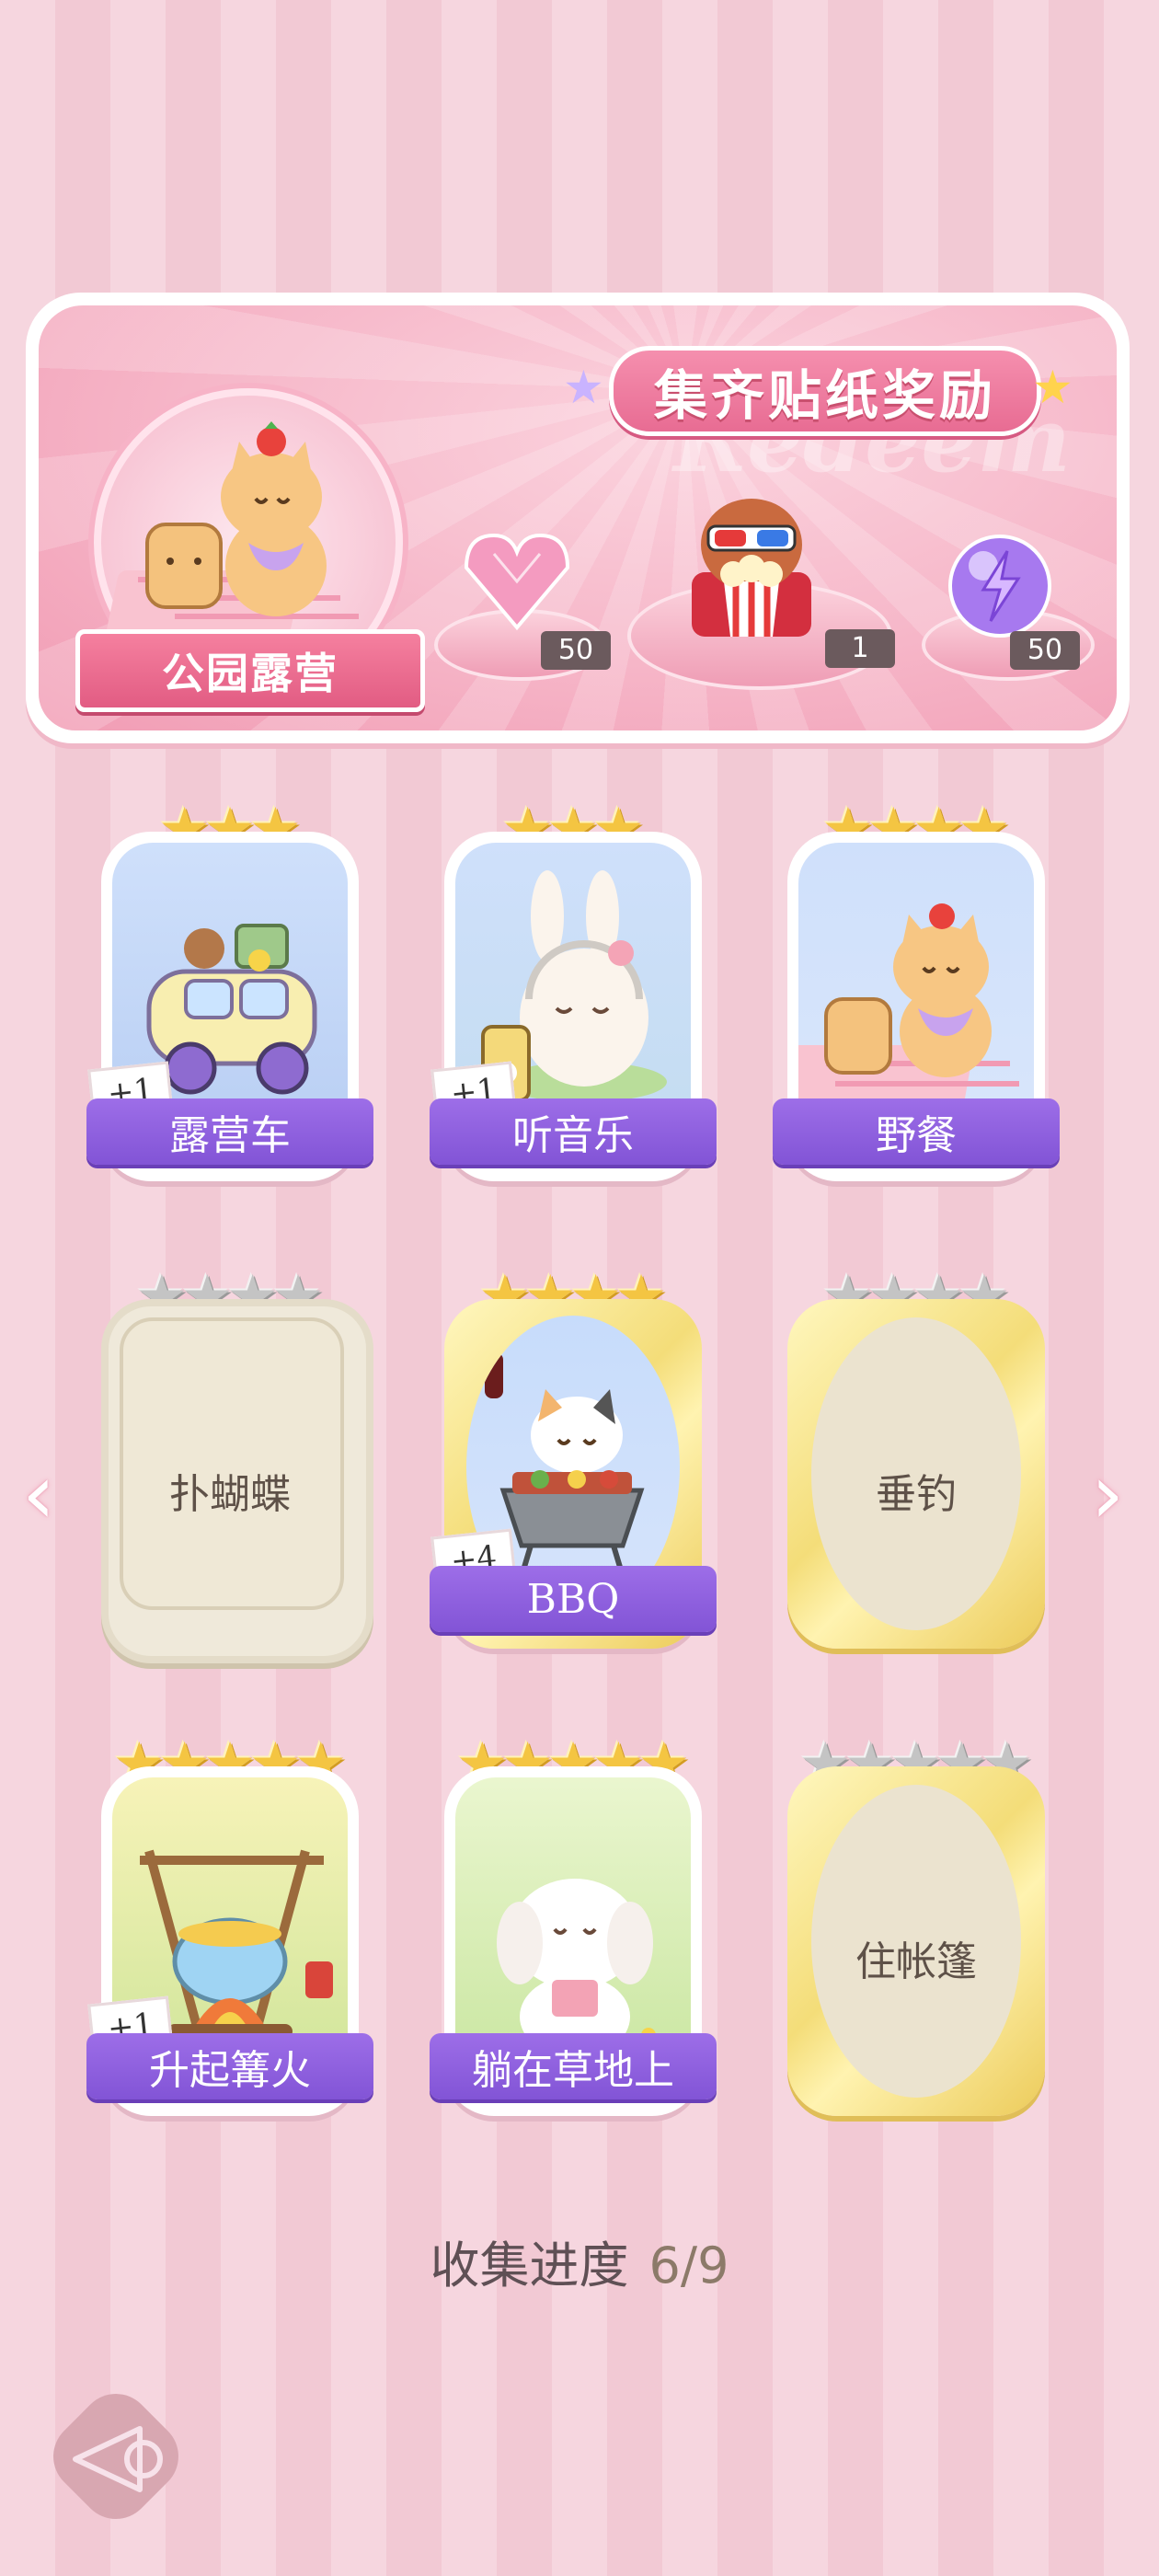  I want to click on card-title: 扑蝴蝶, so click(230, 1494).